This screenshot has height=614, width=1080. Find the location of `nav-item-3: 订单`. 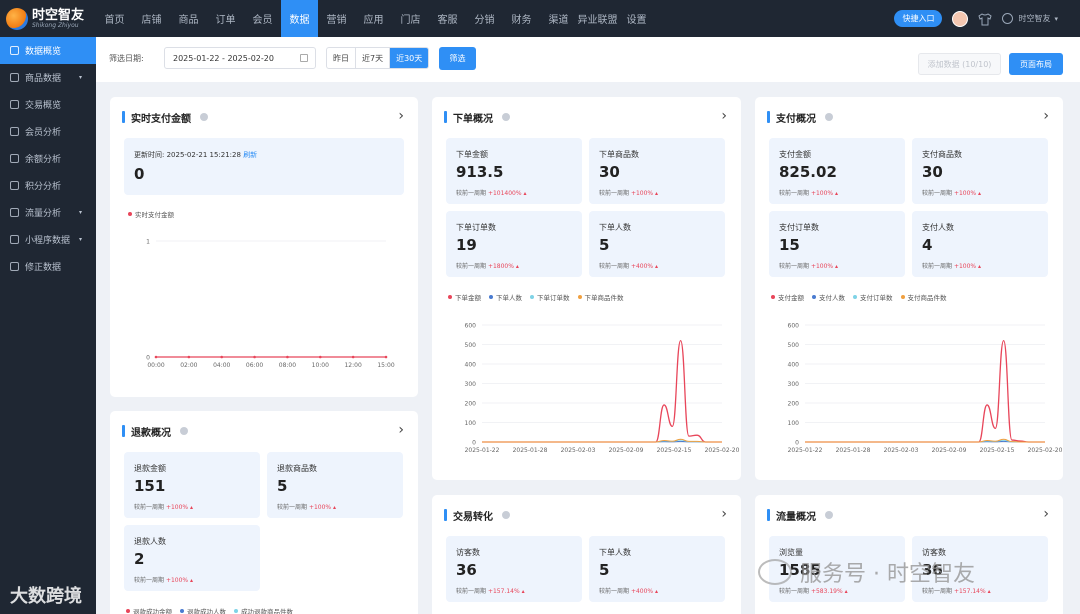

nav-item-3: 订单 is located at coordinates (225, 18).